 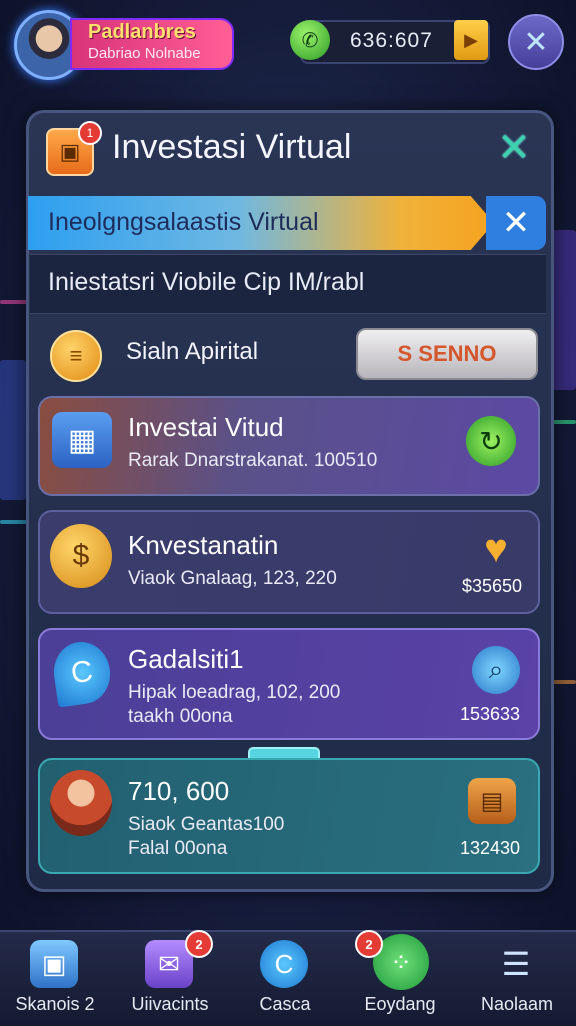 What do you see at coordinates (516, 964) in the screenshot?
I see `menu-icon: ☰` at bounding box center [516, 964].